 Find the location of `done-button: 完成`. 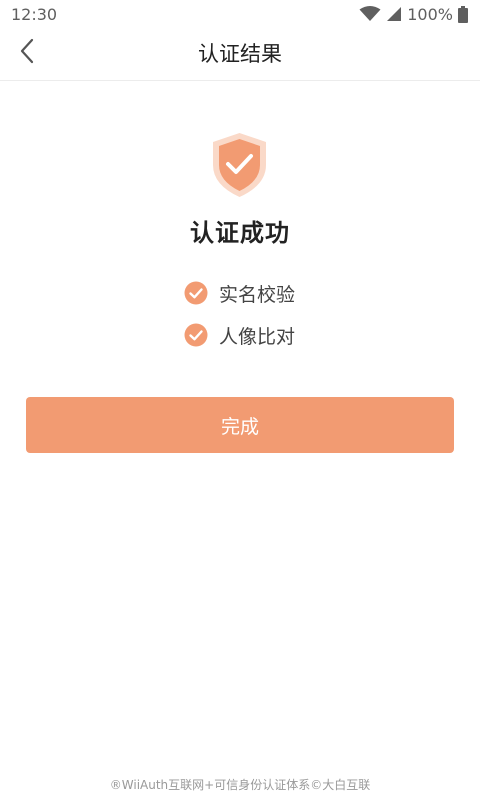

done-button: 完成 is located at coordinates (240, 425).